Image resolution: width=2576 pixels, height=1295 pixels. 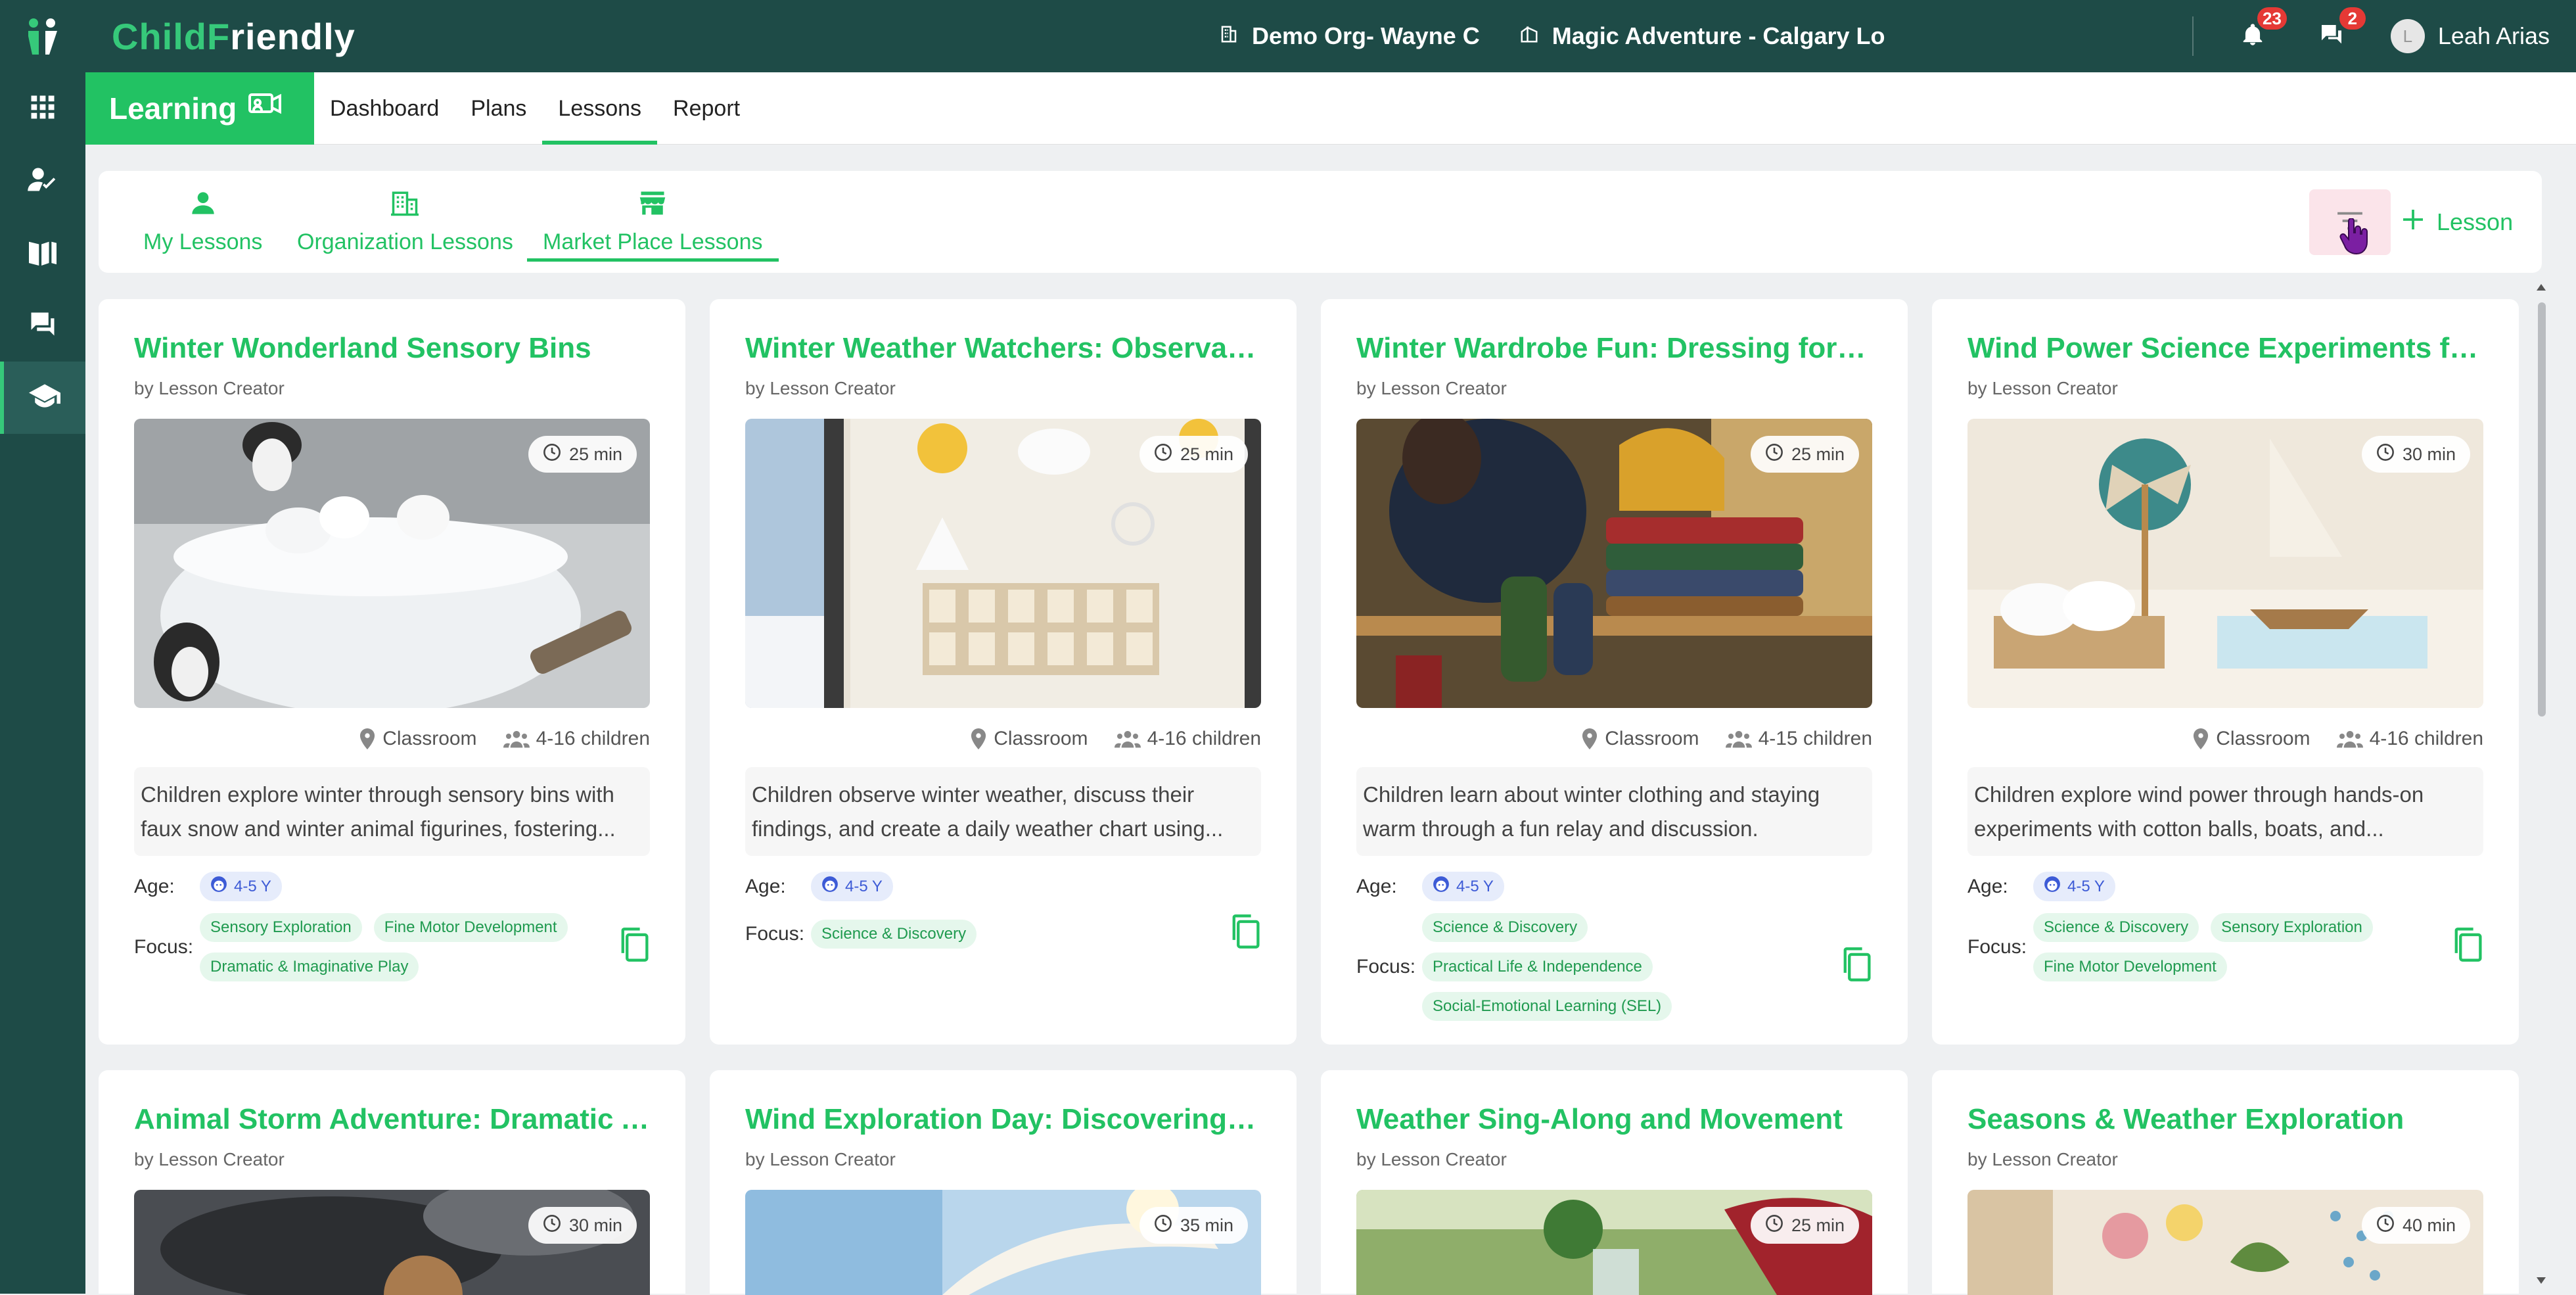 What do you see at coordinates (2541, 1282) in the screenshot?
I see `scroll-down-arrow-icon` at bounding box center [2541, 1282].